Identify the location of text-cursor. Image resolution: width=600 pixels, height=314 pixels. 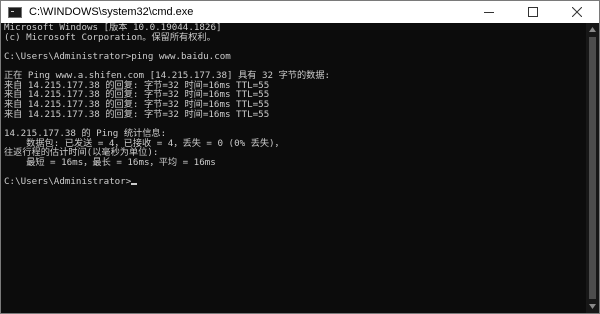
(134, 184).